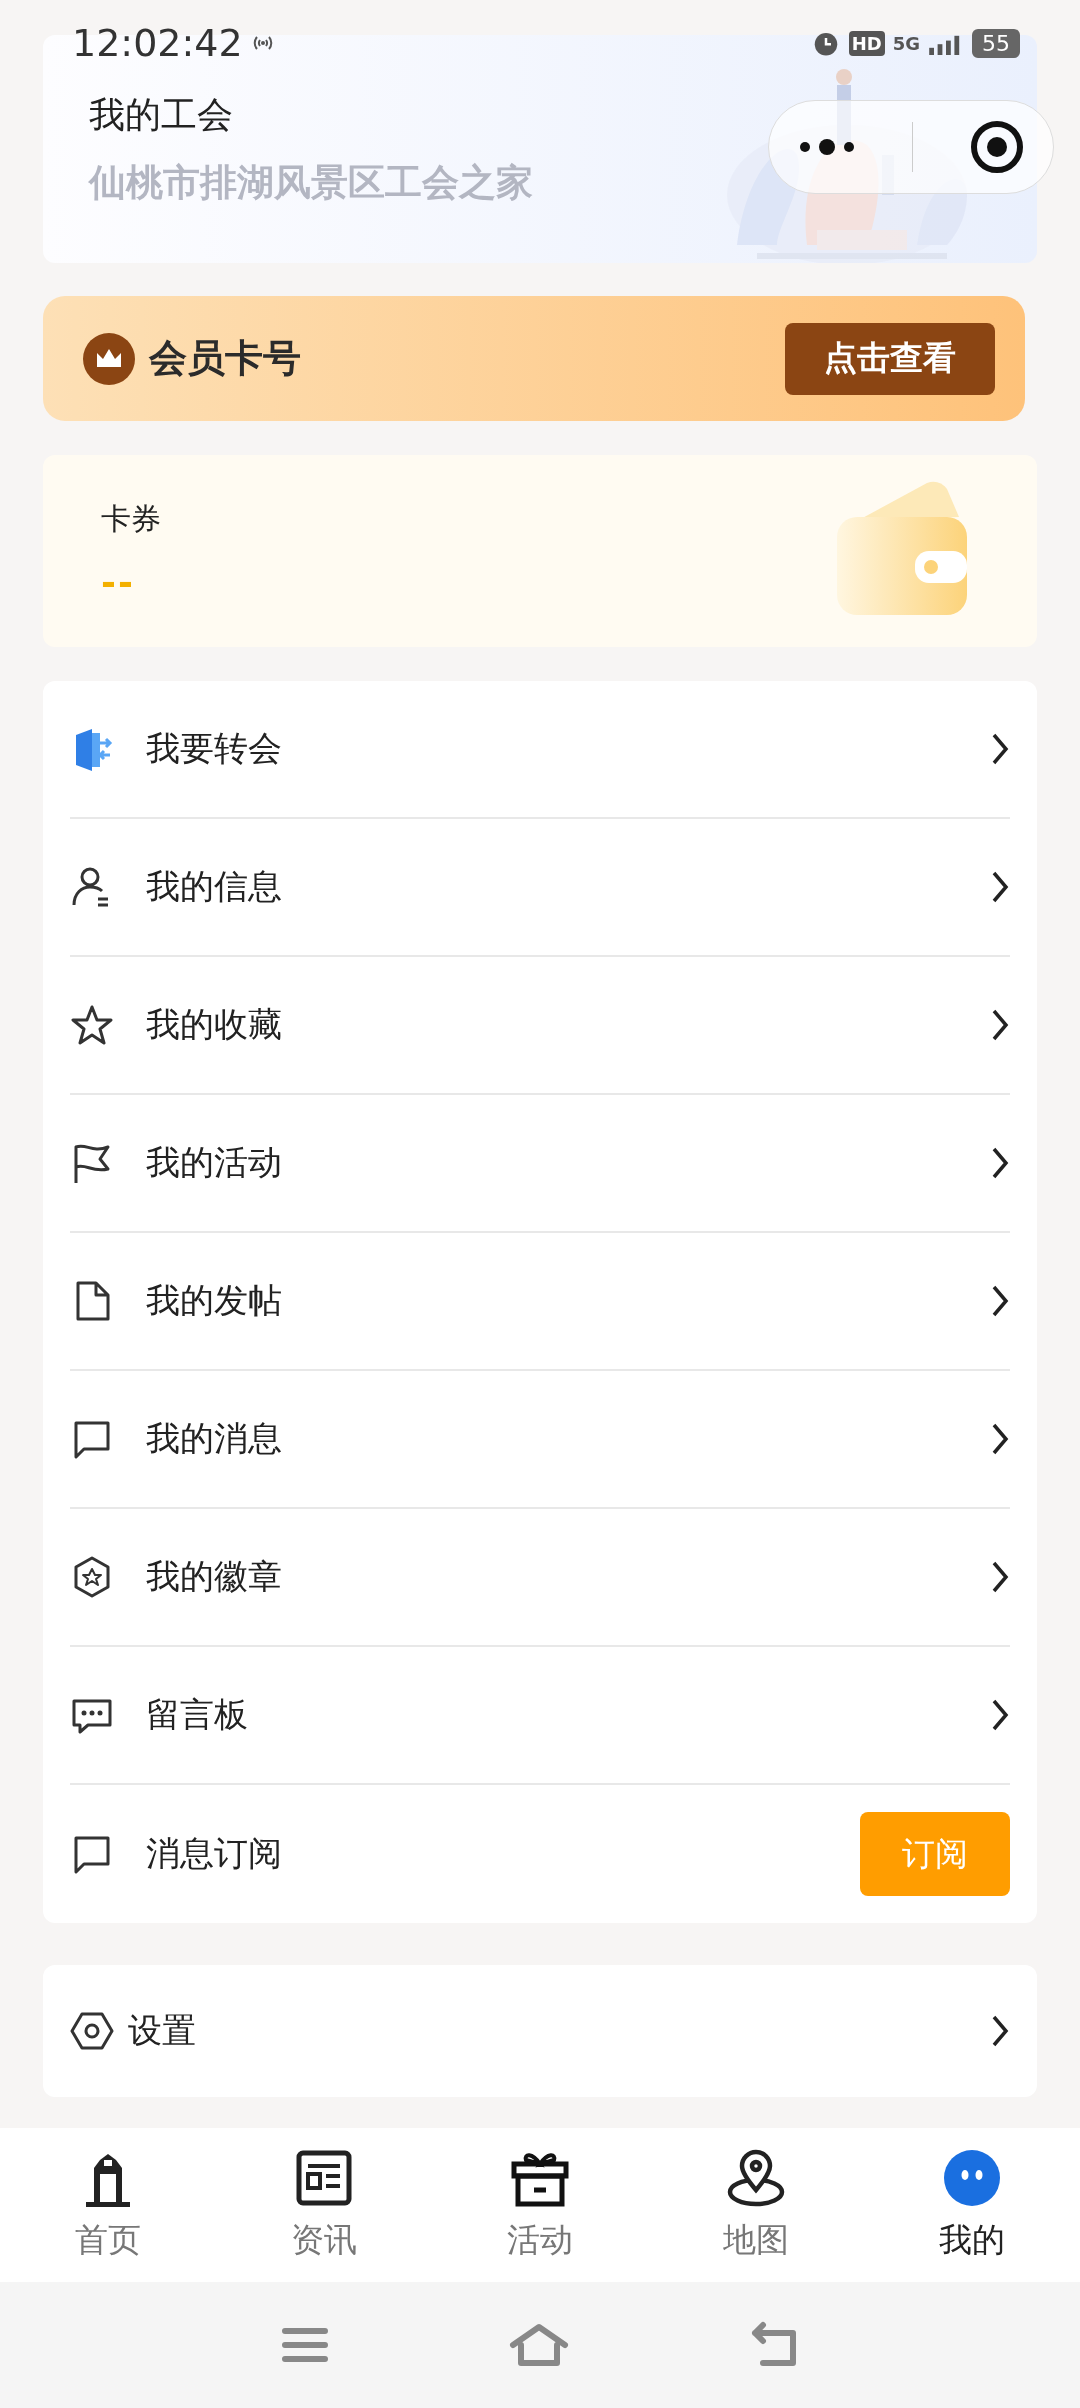 This screenshot has width=1080, height=2408. Describe the element at coordinates (540, 750) in the screenshot. I see `menu-item: 我要转会` at that location.